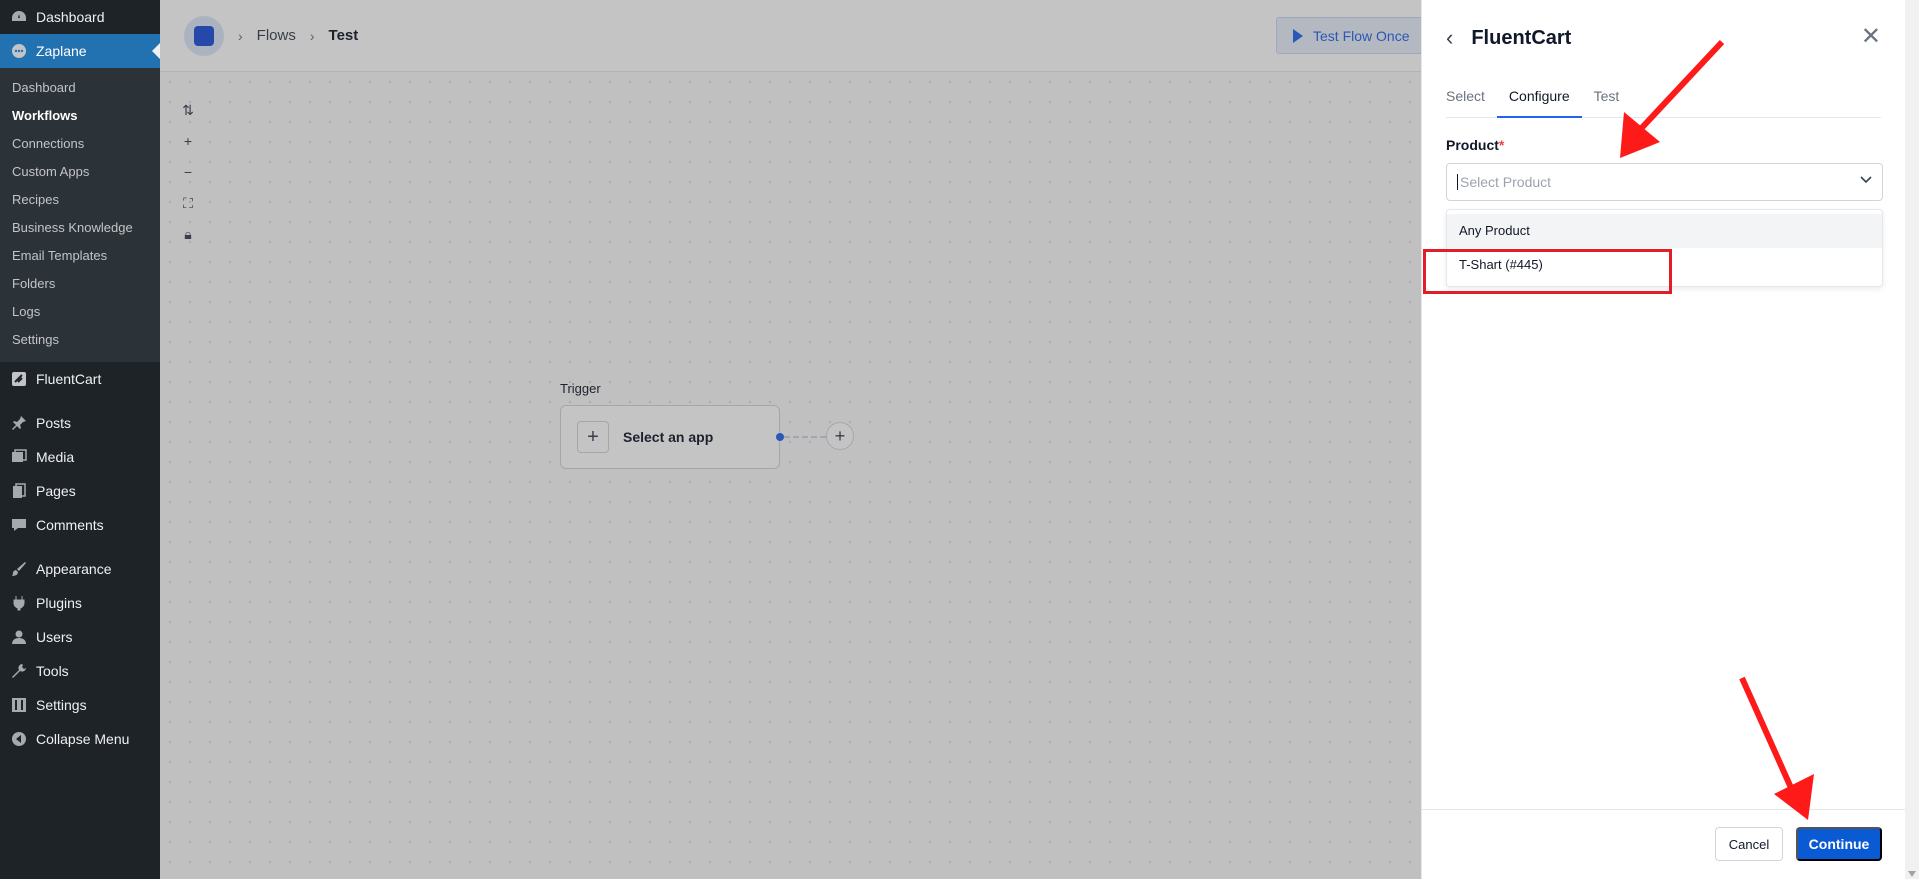 This screenshot has height=879, width=1919. Describe the element at coordinates (1749, 844) in the screenshot. I see `cancel-button: Cancel` at that location.